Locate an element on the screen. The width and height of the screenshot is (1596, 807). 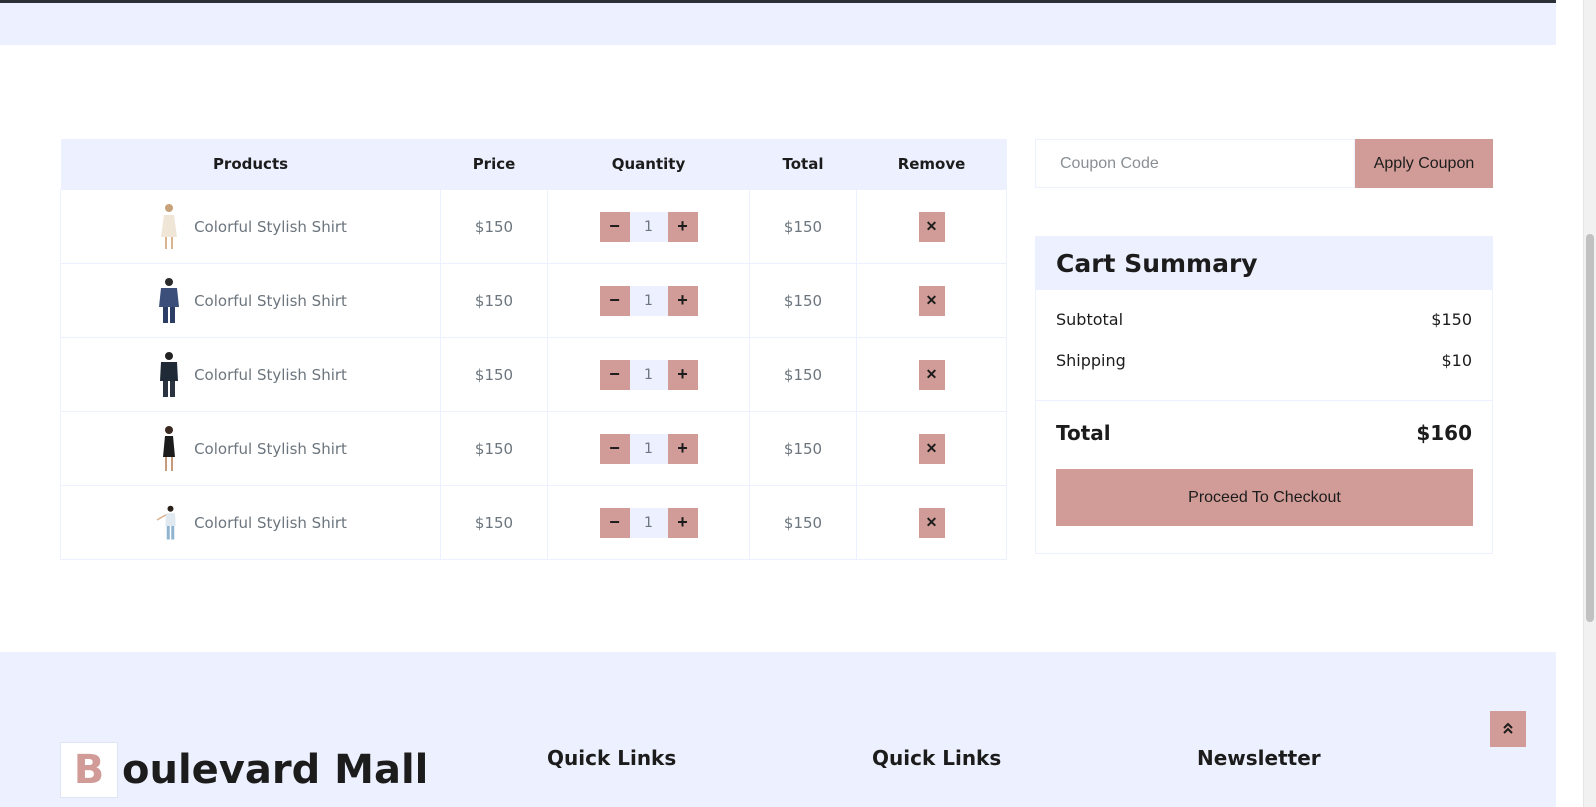
coupon-code-input is located at coordinates (1195, 163).